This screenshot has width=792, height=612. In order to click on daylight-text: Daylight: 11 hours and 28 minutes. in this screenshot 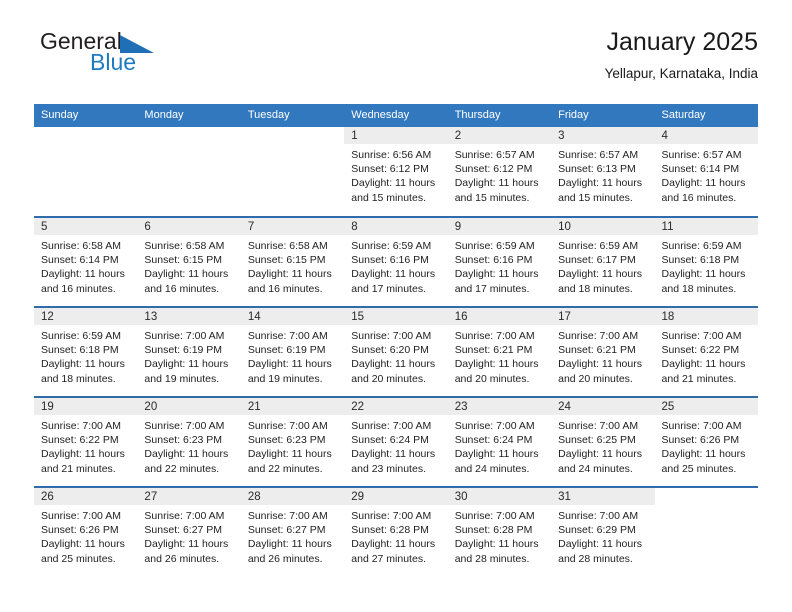, I will do `click(496, 551)`.